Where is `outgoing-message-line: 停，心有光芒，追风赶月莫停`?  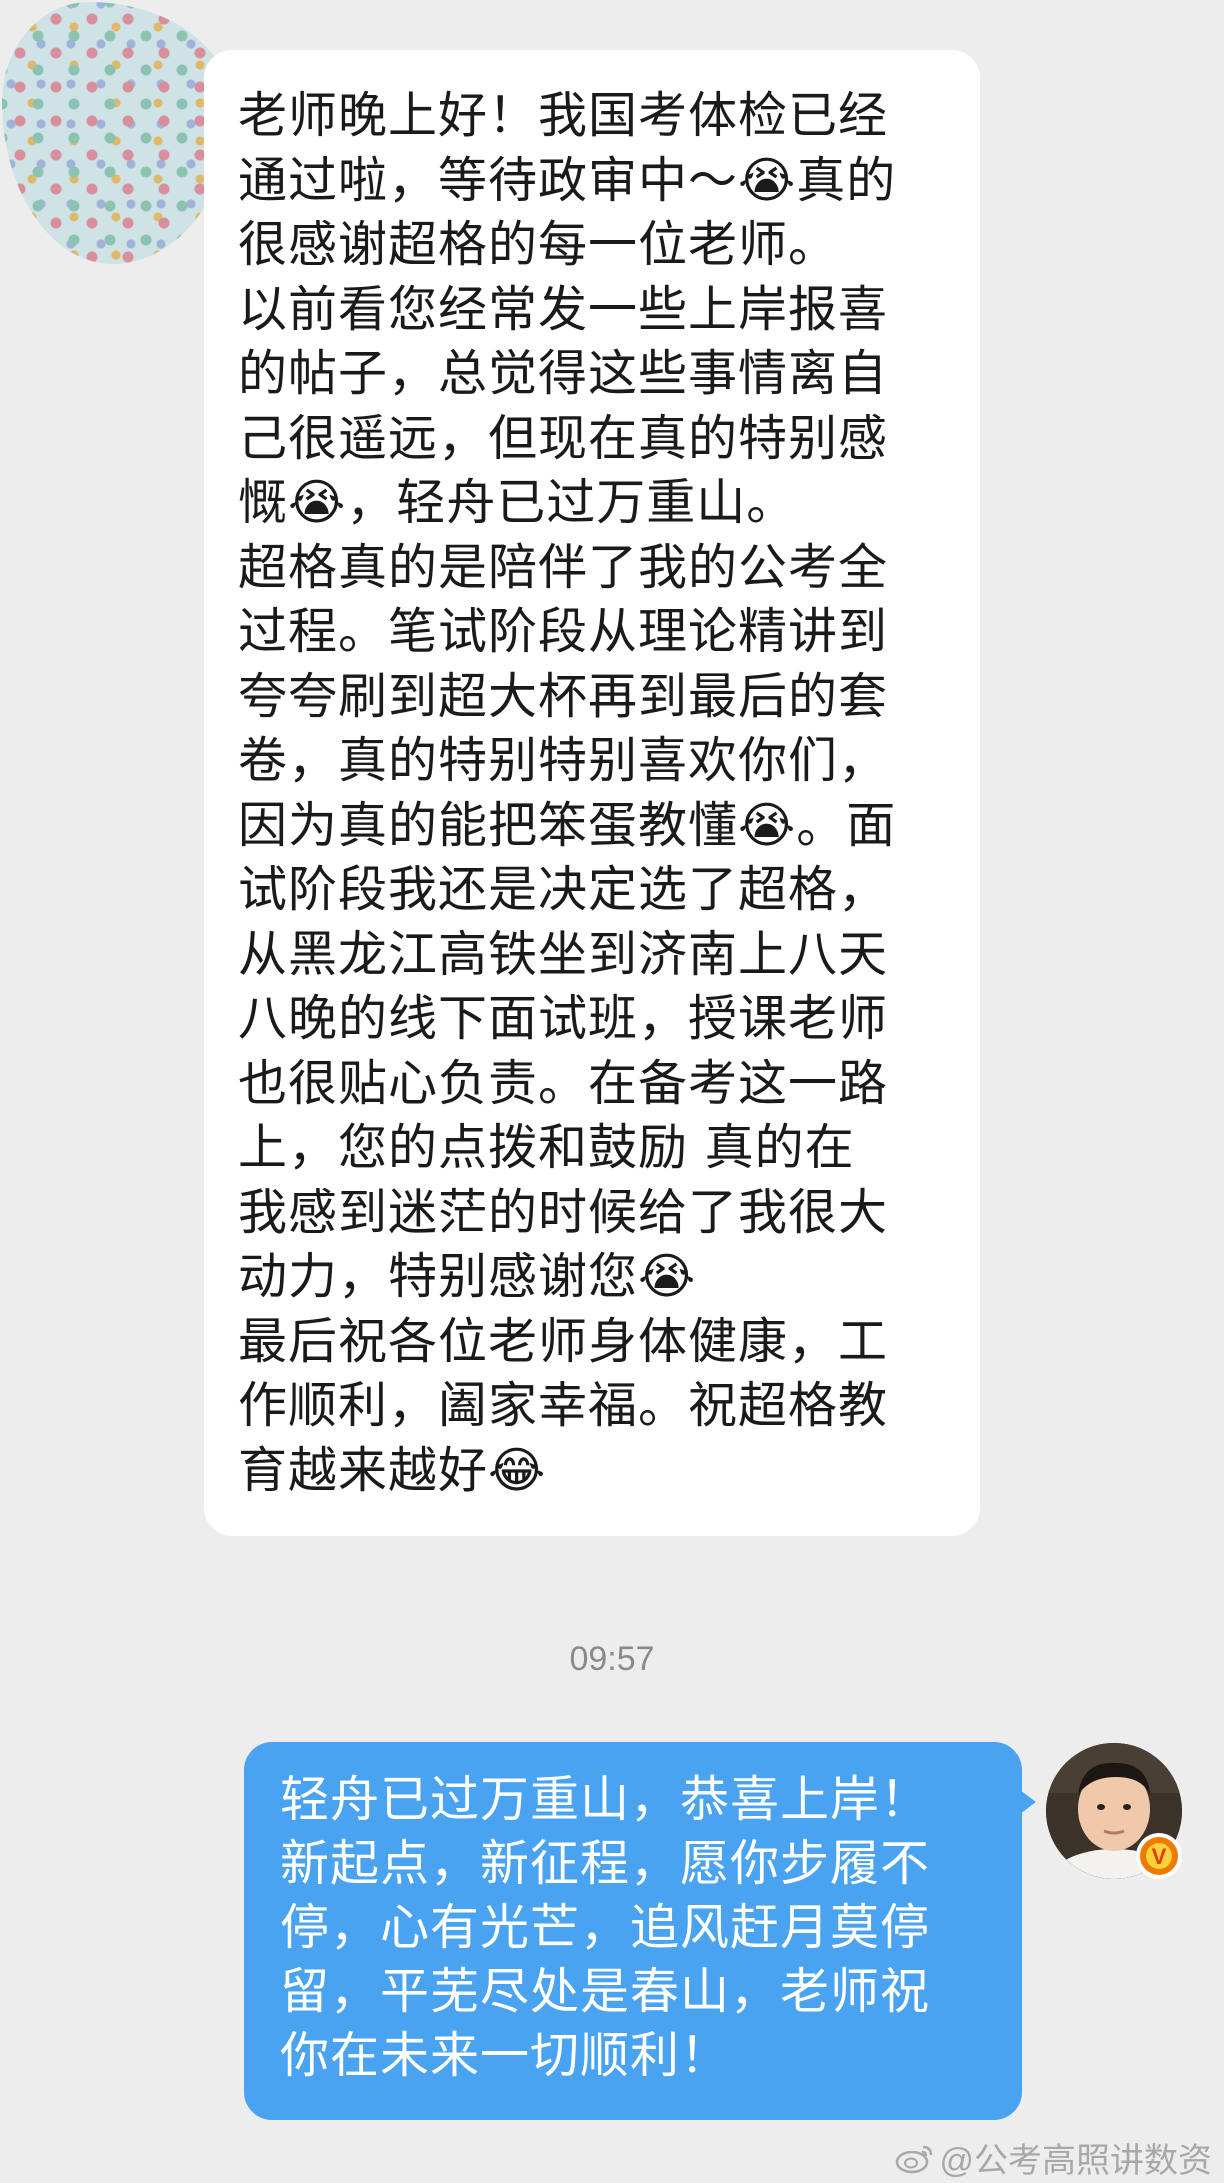
outgoing-message-line: 停，心有光芒，追风赶月莫停 is located at coordinates (605, 1927).